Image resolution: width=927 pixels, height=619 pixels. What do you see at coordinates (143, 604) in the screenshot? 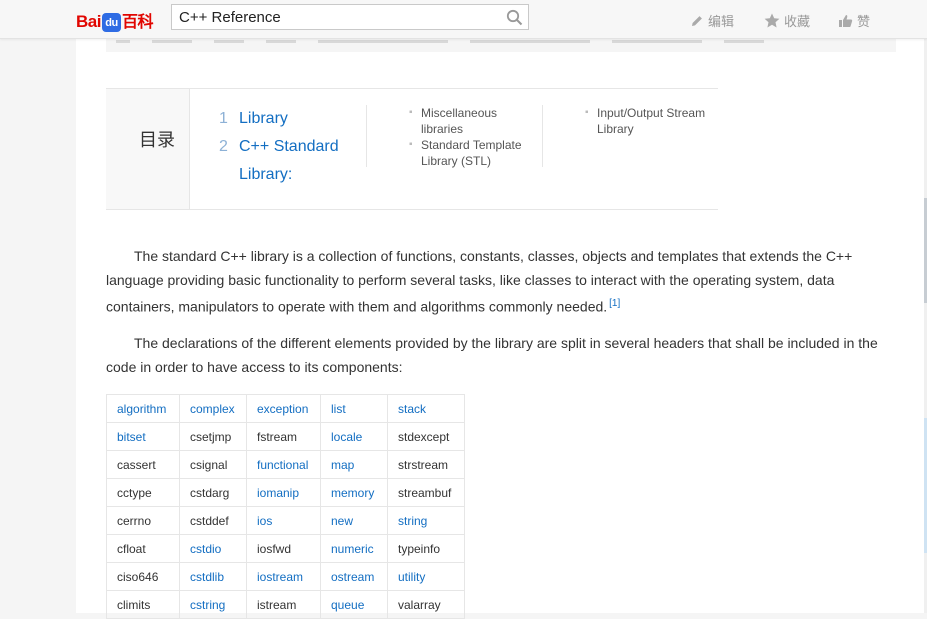
I see `header-cell-climits: climits` at bounding box center [143, 604].